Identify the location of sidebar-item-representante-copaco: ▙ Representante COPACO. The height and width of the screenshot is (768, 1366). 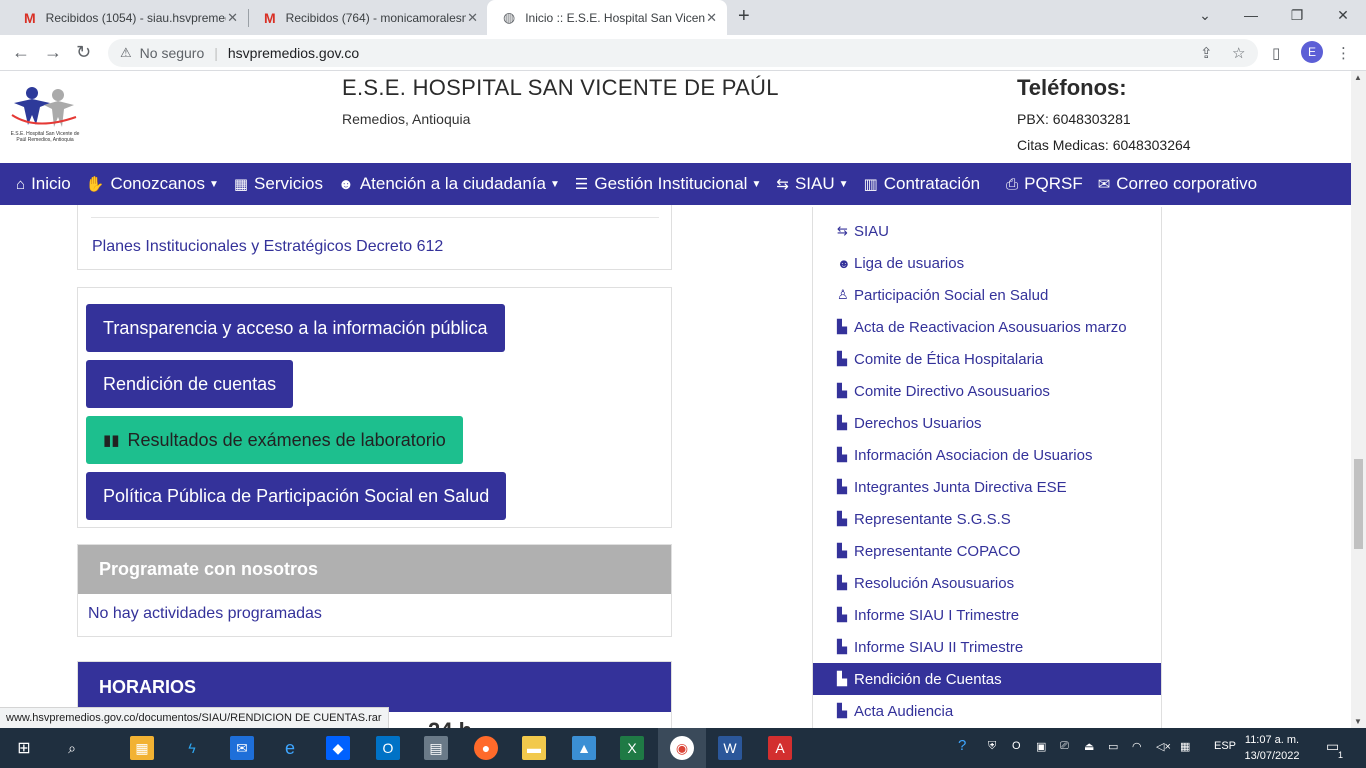
(987, 551).